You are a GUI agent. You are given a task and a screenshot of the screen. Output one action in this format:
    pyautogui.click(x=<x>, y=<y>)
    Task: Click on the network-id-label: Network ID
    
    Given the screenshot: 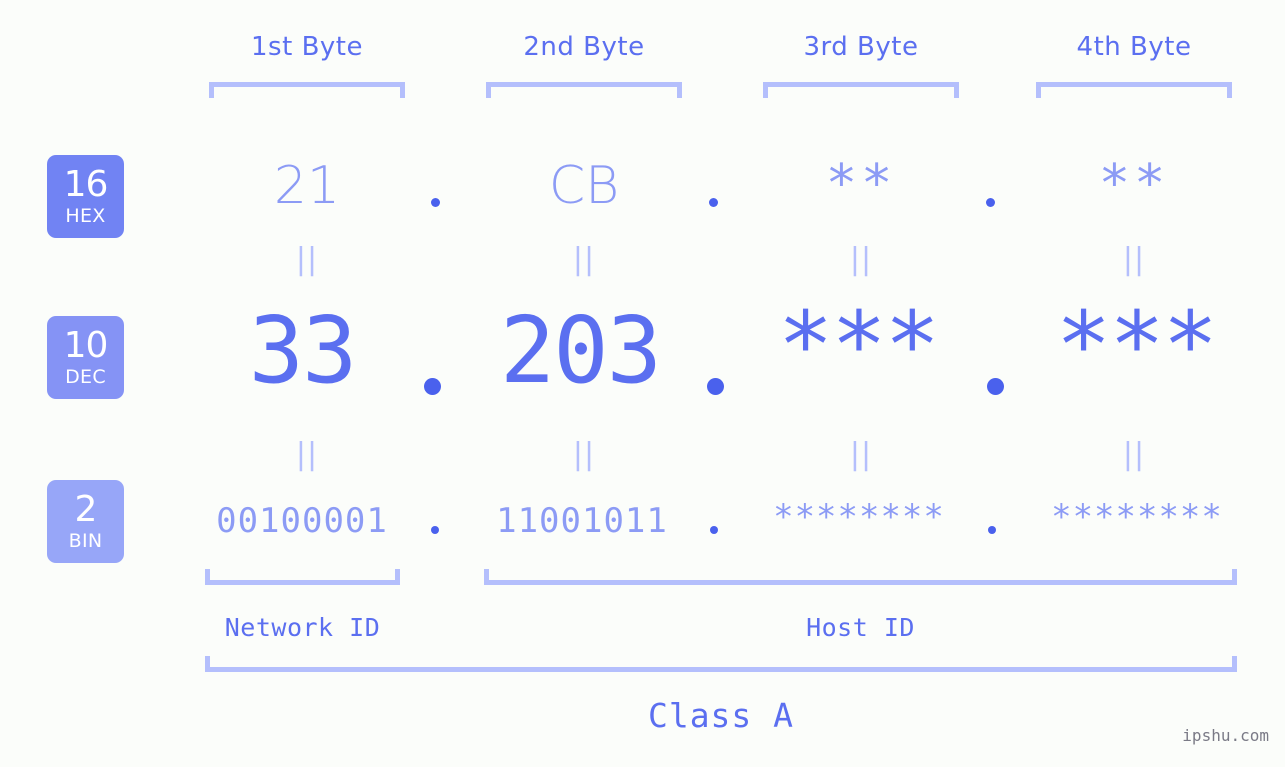 What is the action you would take?
    pyautogui.click(x=302, y=627)
    